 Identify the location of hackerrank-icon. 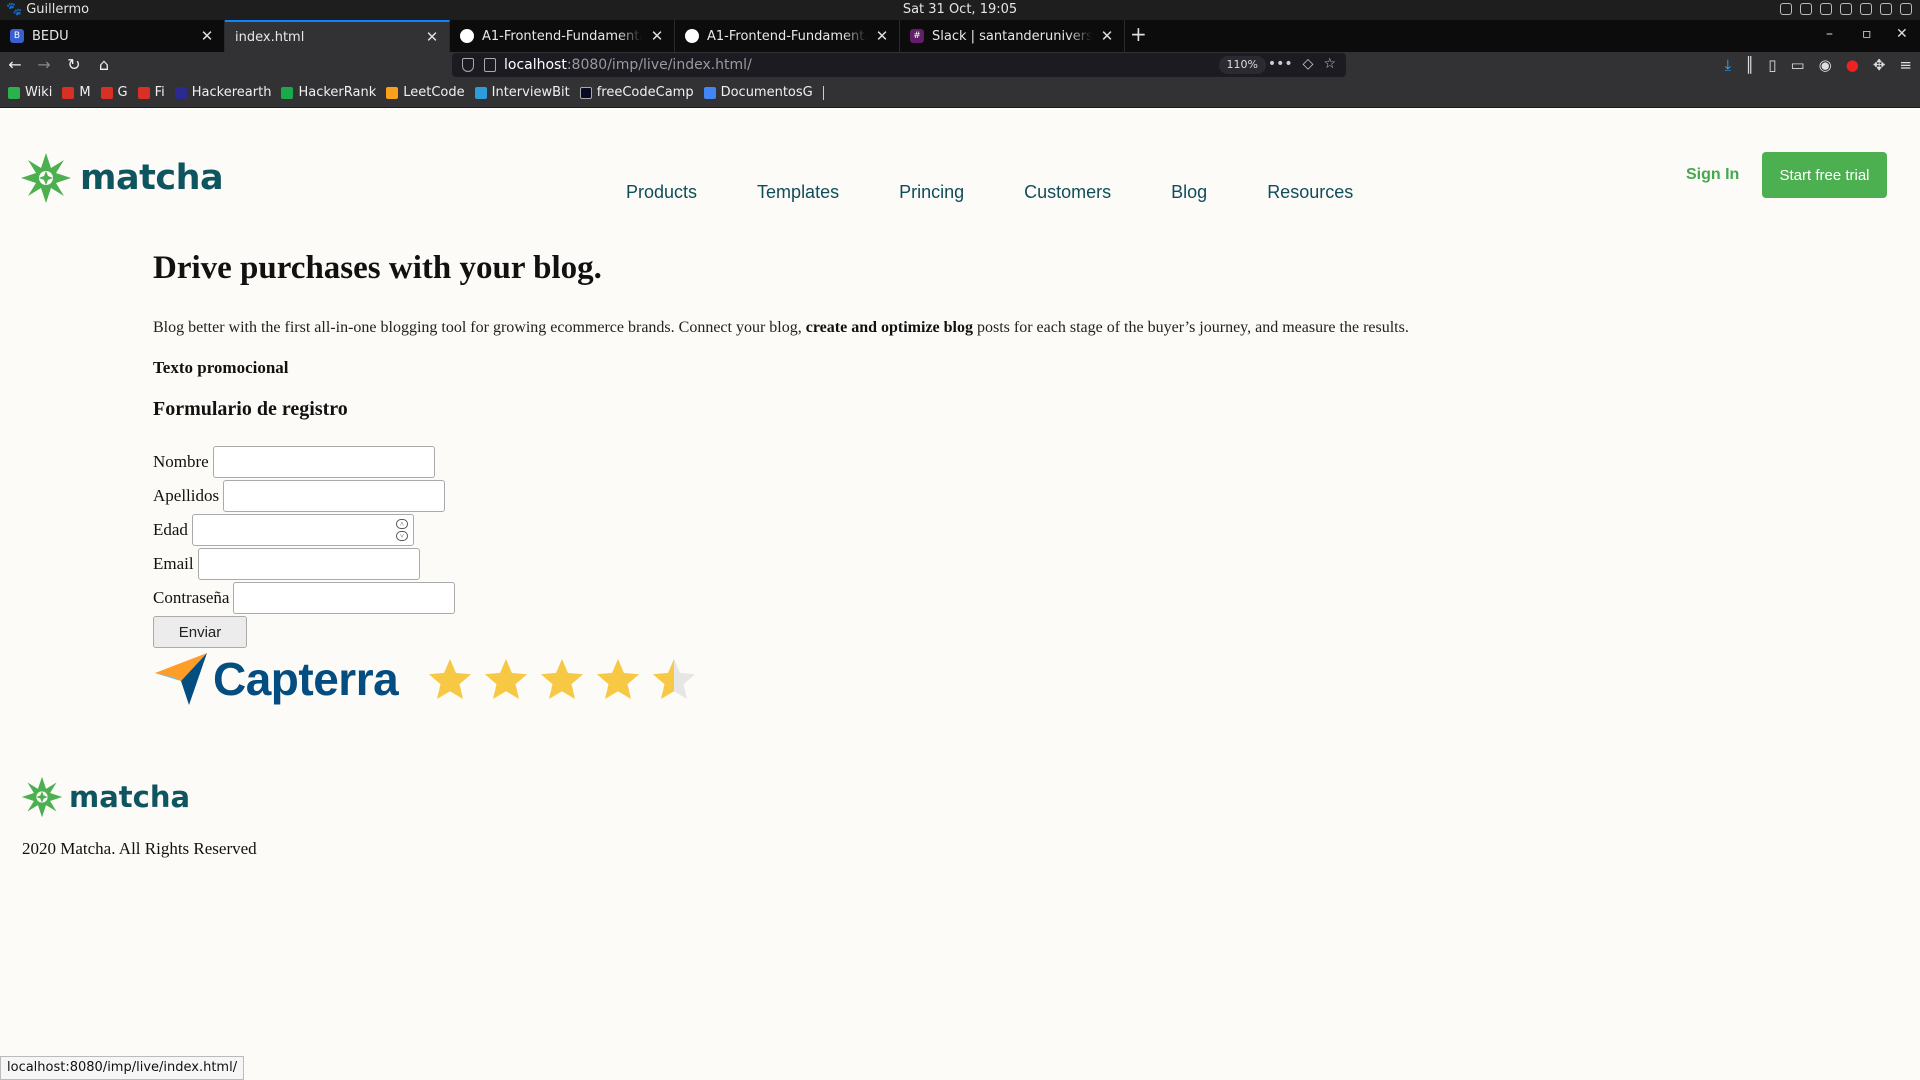
(287, 92).